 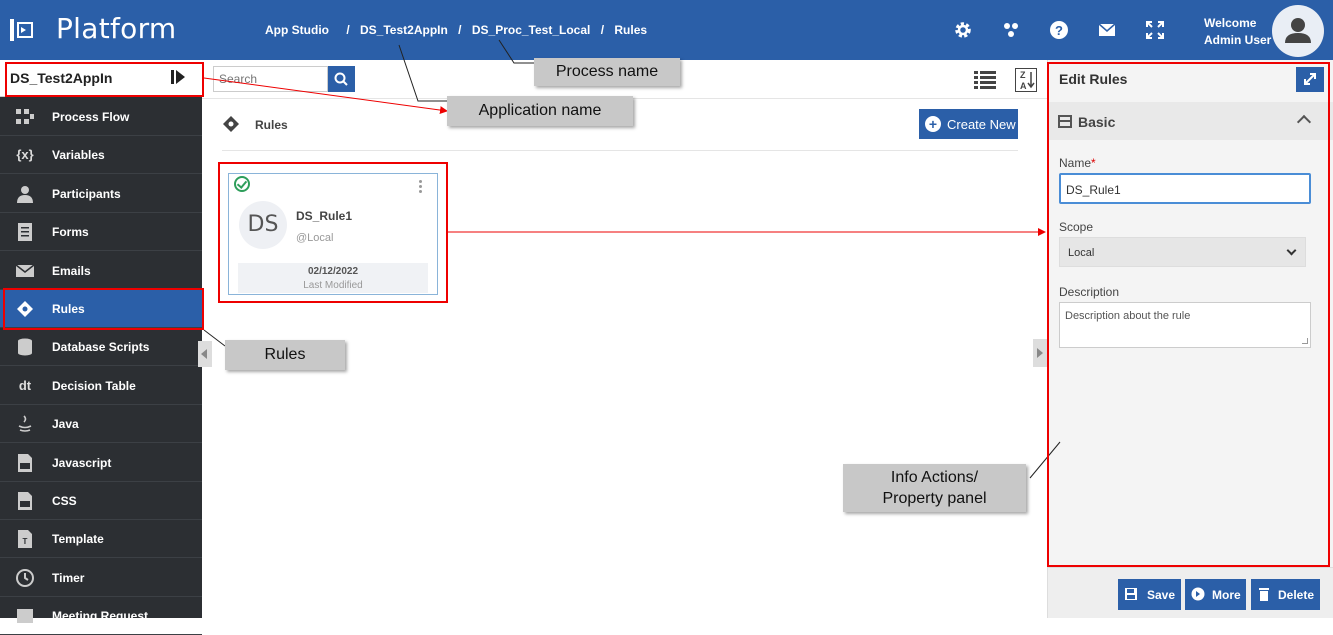 I want to click on sidebar-item-label: CSS, so click(x=64, y=501).